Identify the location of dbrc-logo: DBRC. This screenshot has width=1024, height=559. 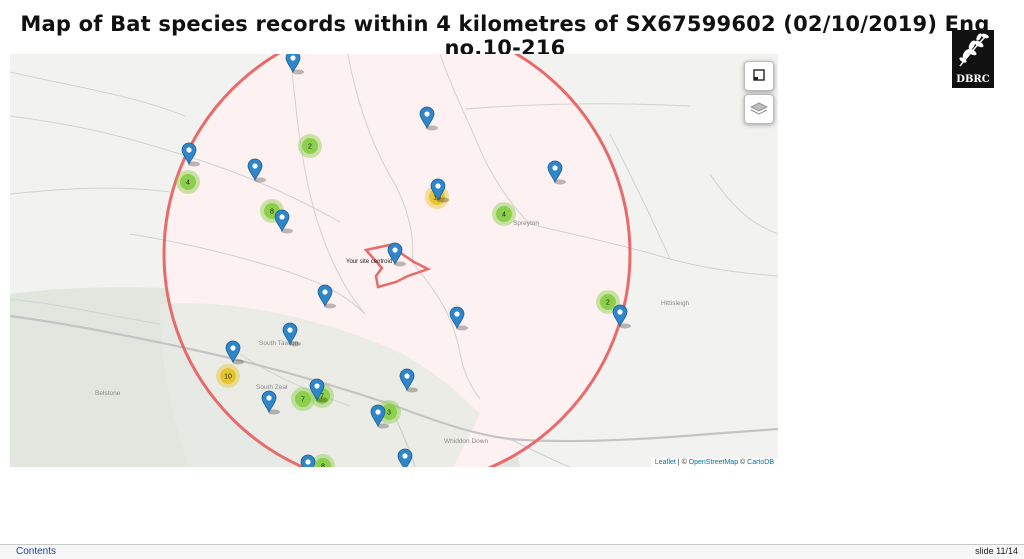
(973, 59).